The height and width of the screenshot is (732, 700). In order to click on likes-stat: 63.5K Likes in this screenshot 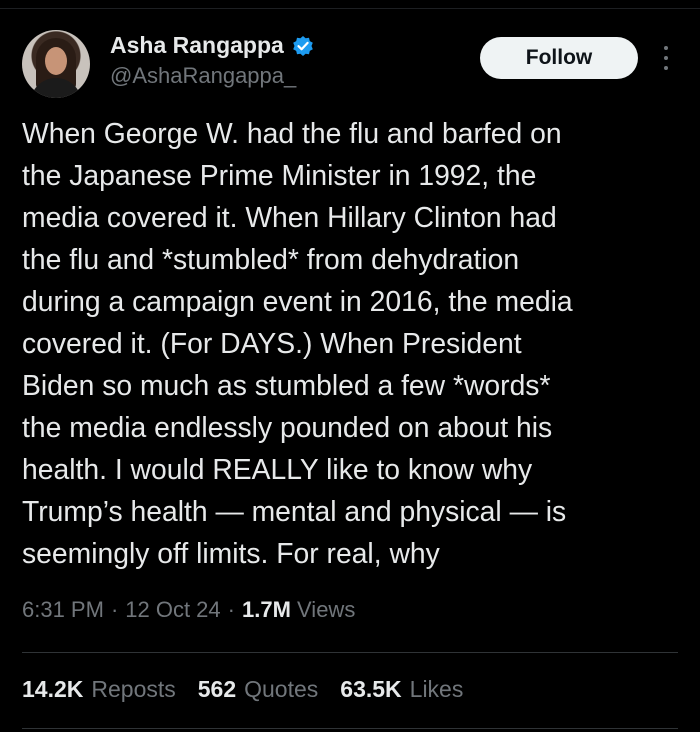, I will do `click(401, 689)`.